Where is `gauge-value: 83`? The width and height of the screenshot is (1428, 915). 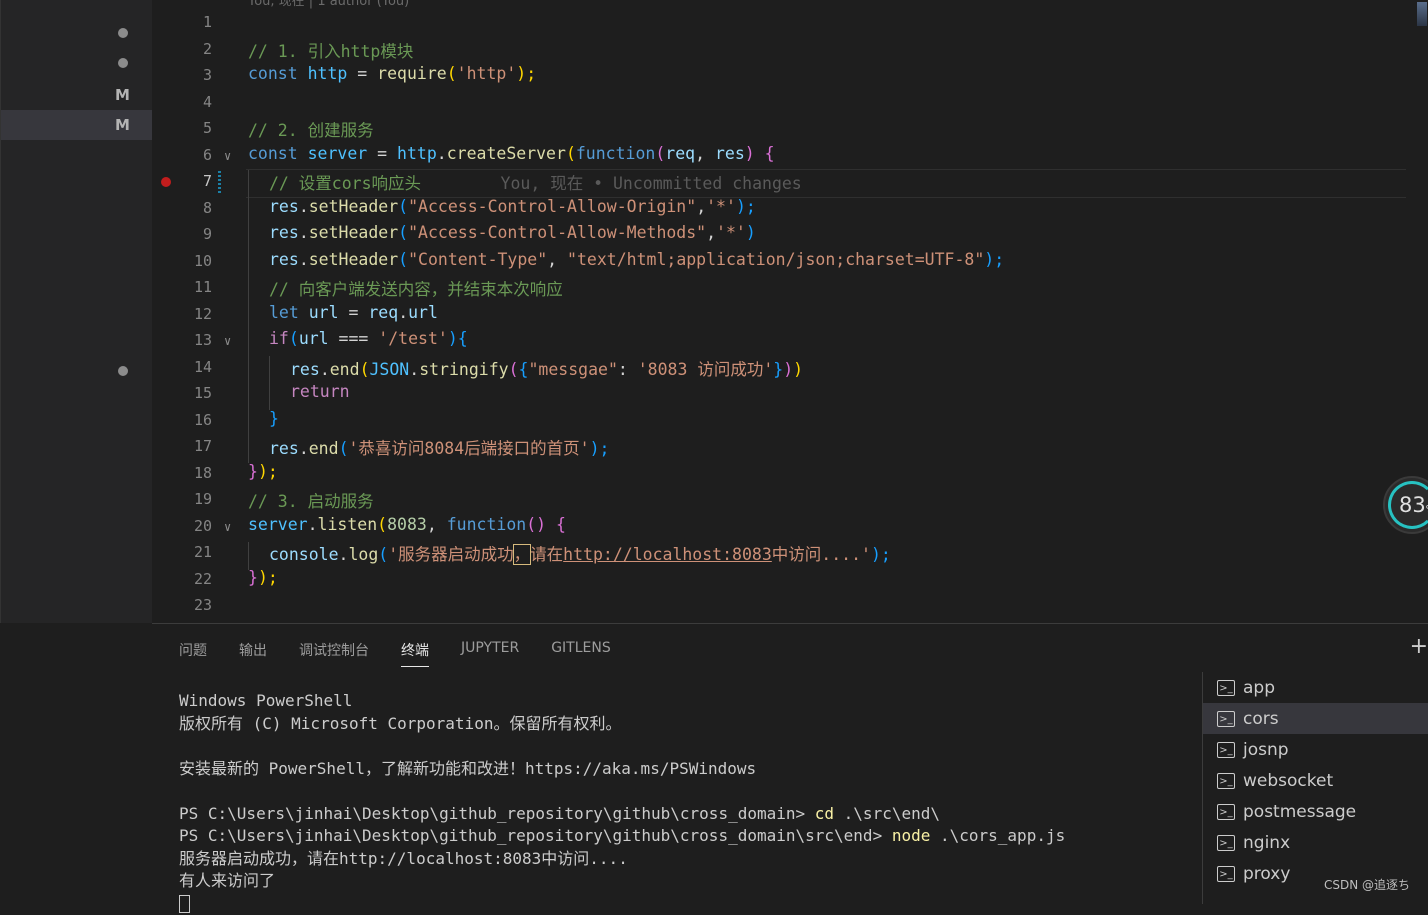
gauge-value: 83 is located at coordinates (1412, 505).